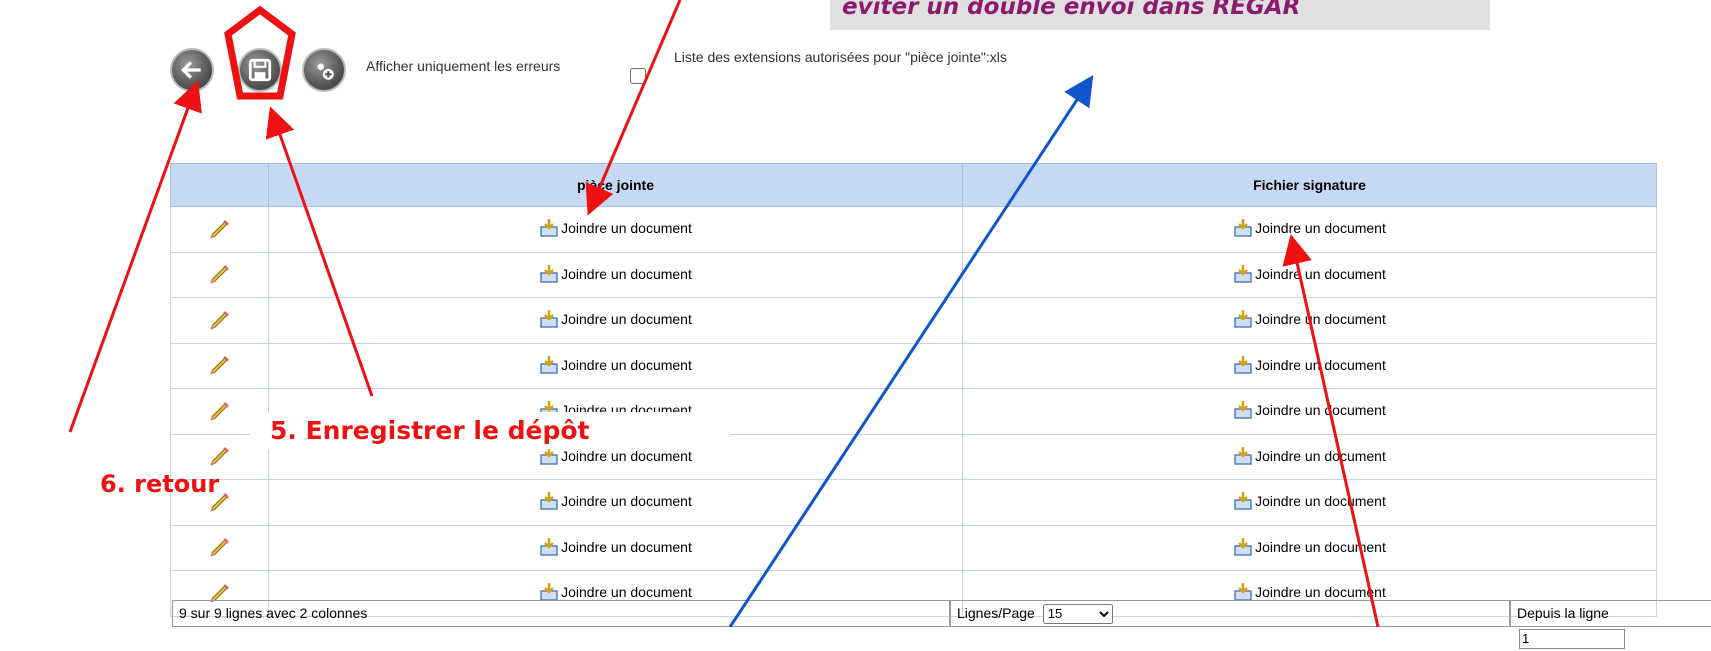  What do you see at coordinates (490, 430) in the screenshot?
I see `annotation-save: 5. Enregistrer le dépôt` at bounding box center [490, 430].